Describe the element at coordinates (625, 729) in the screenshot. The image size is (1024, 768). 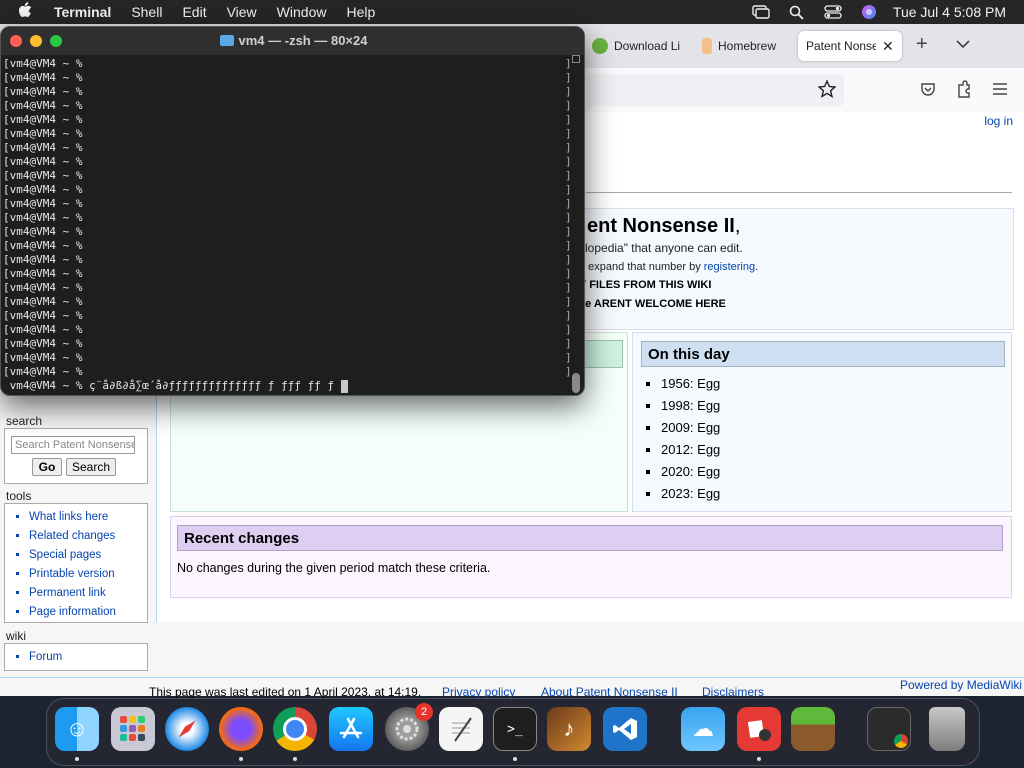
I see `vscode-icon` at that location.